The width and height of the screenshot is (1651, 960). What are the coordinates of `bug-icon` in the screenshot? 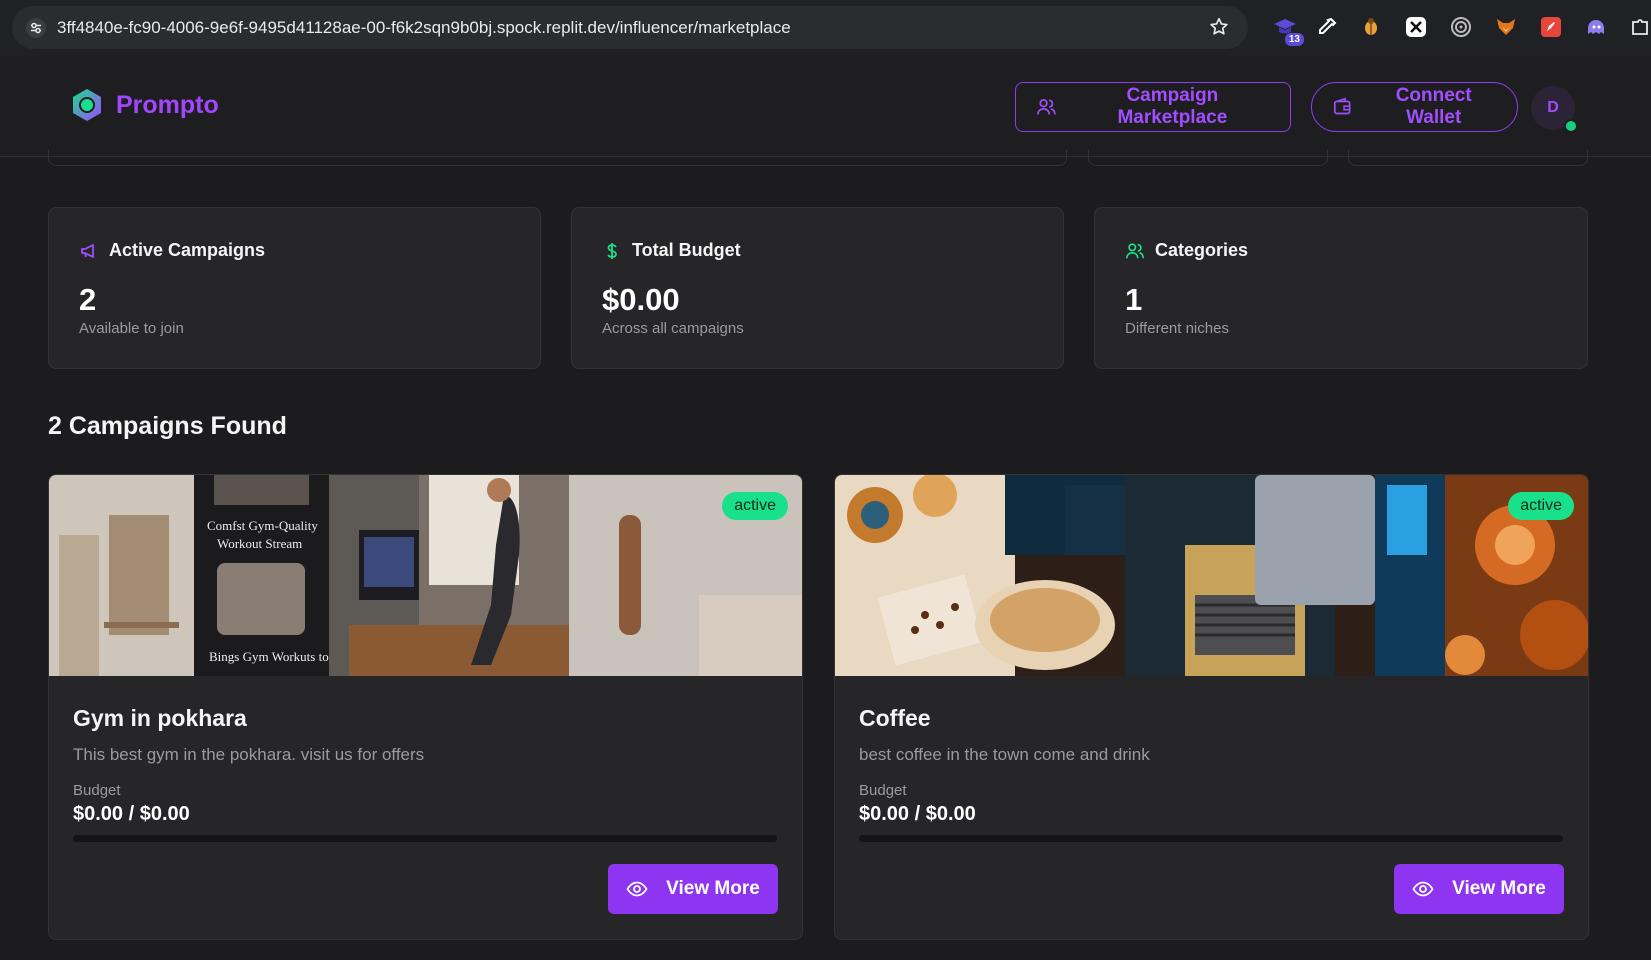 It's located at (1371, 27).